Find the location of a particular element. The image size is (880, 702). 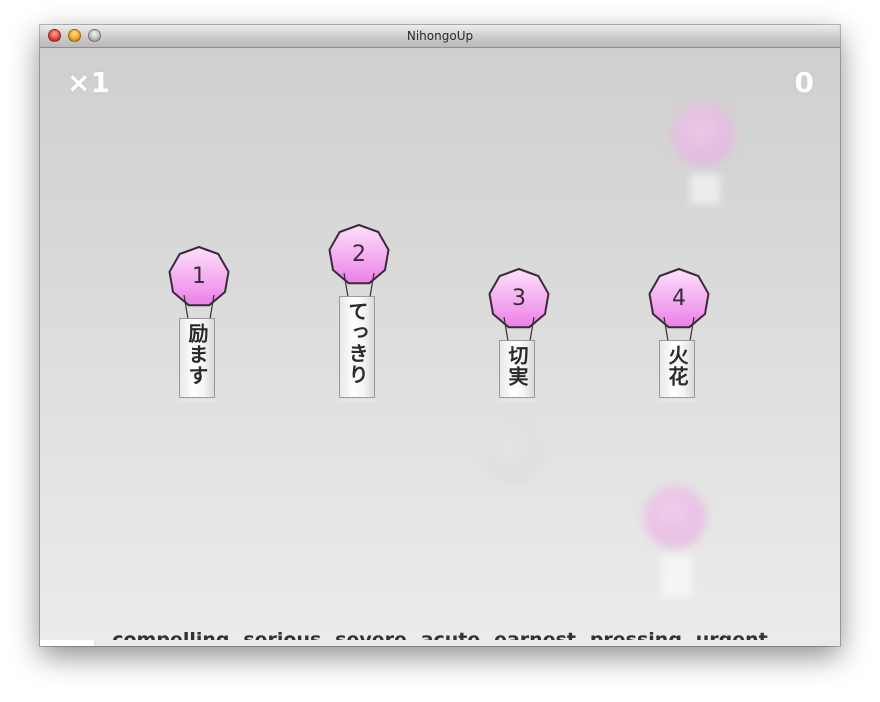

word-tag: 切実 is located at coordinates (517, 371).